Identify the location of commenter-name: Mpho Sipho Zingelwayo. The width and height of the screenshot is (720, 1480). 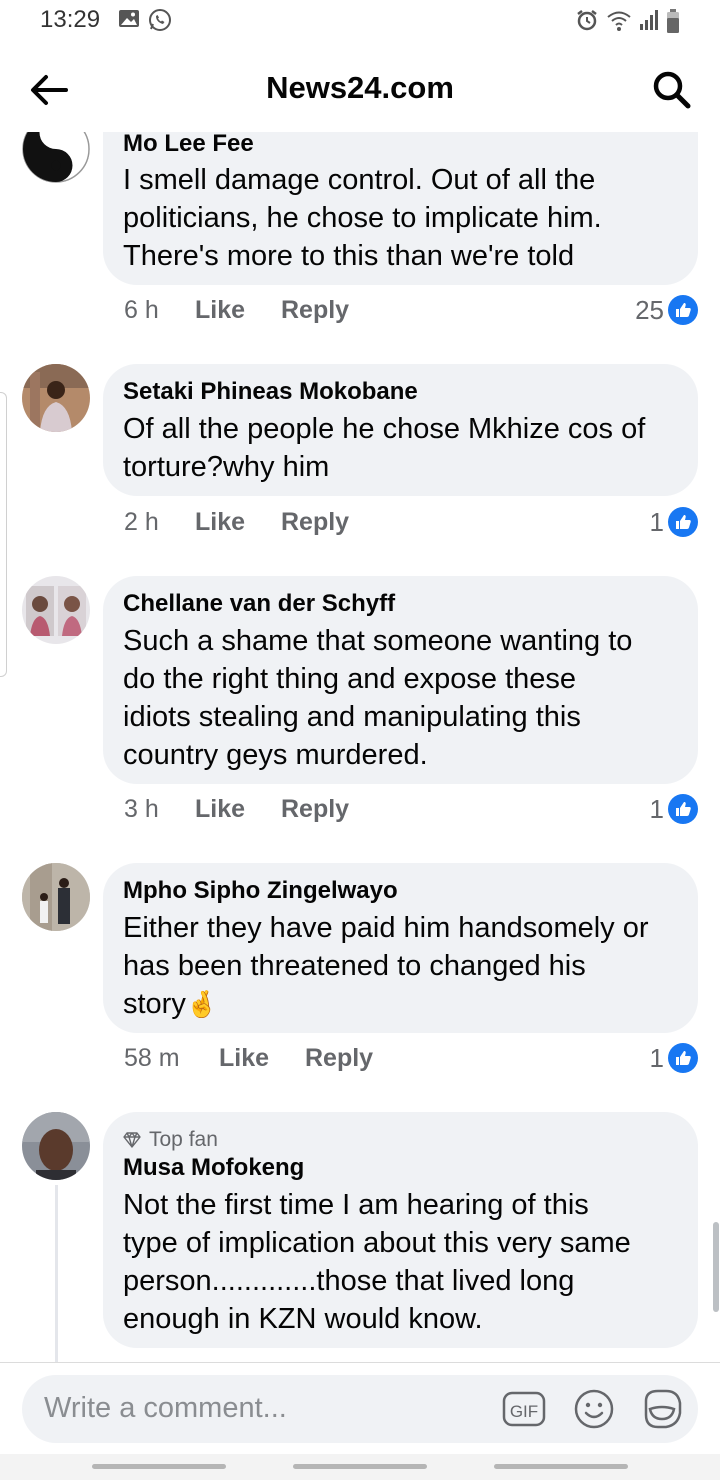
(260, 891).